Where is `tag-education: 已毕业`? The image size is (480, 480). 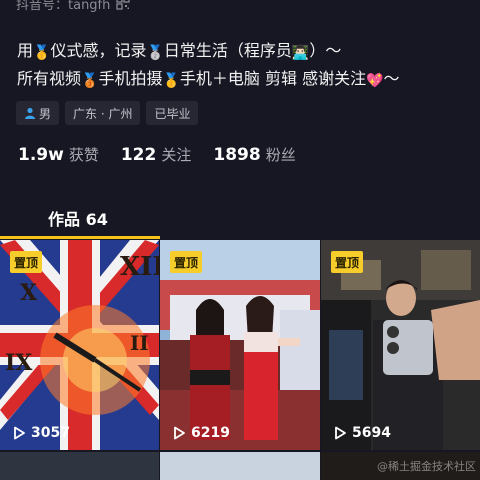
tag-education: 已毕业 is located at coordinates (172, 113).